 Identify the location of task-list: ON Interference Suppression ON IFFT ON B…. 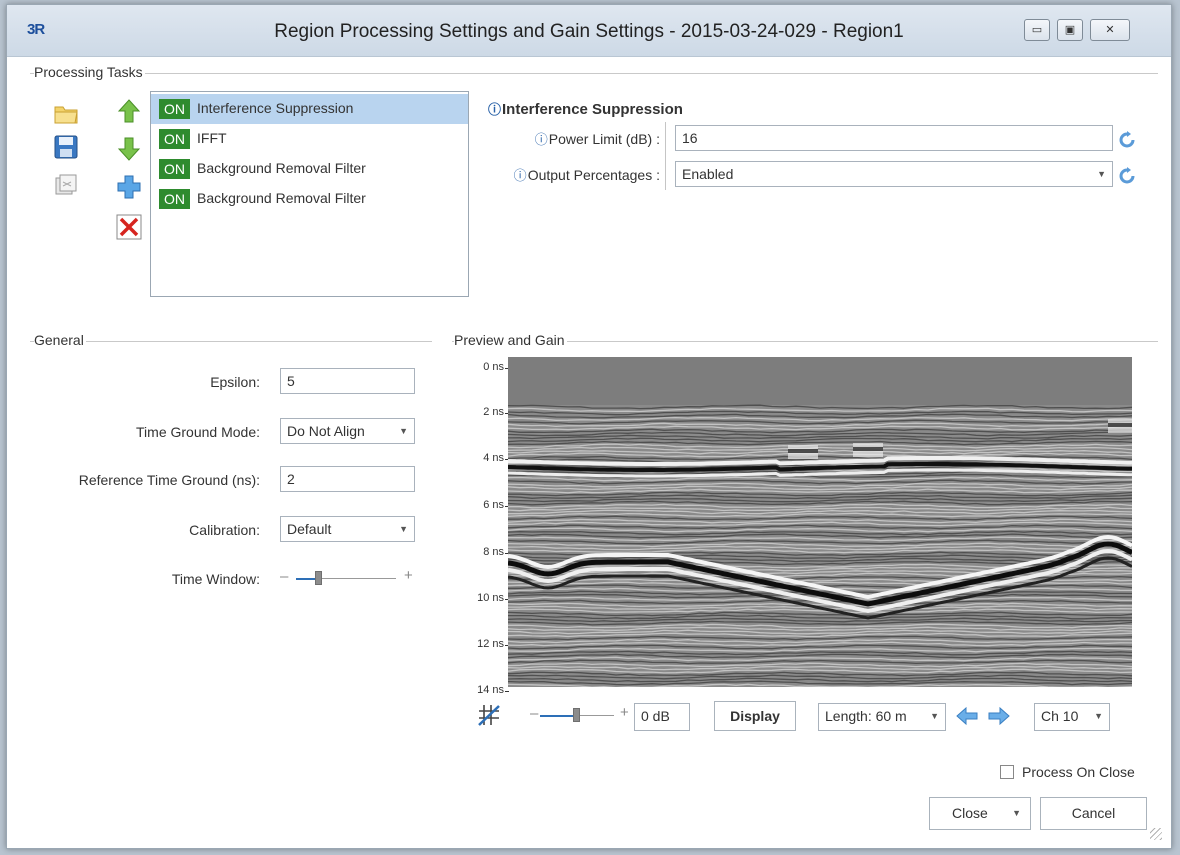
(309, 194).